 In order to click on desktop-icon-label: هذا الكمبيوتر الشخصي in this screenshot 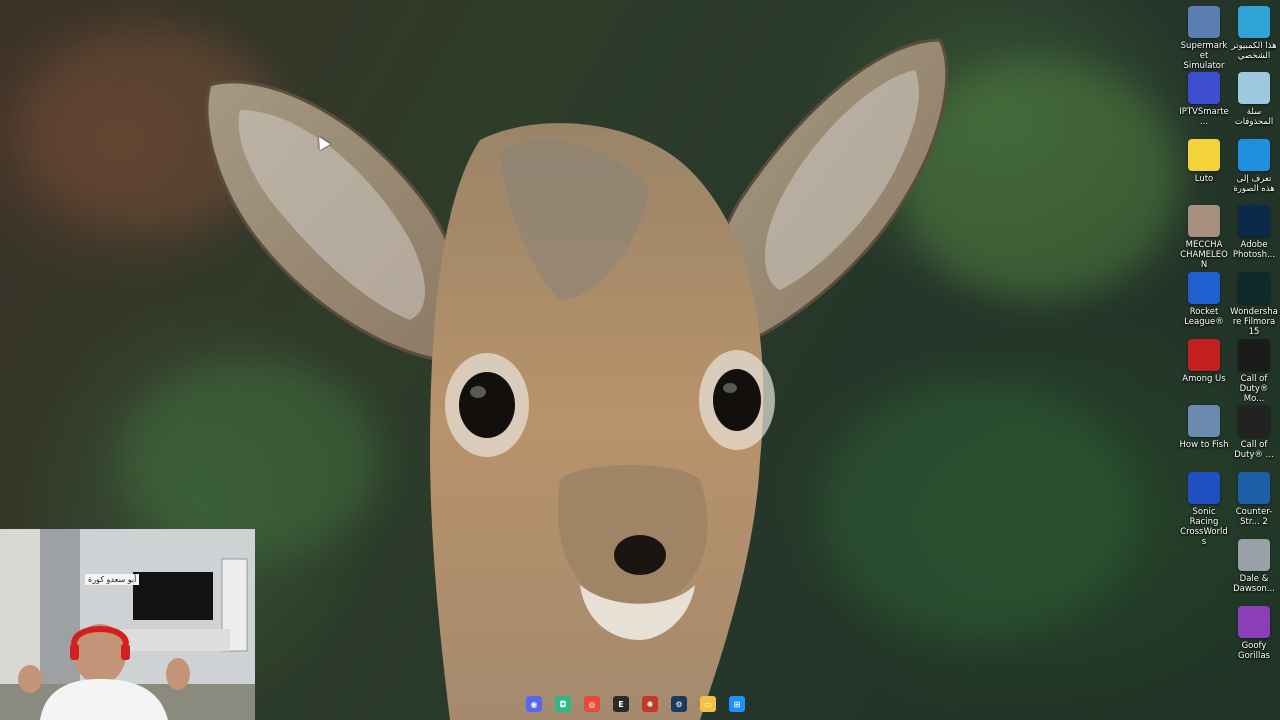, I will do `click(1254, 51)`.